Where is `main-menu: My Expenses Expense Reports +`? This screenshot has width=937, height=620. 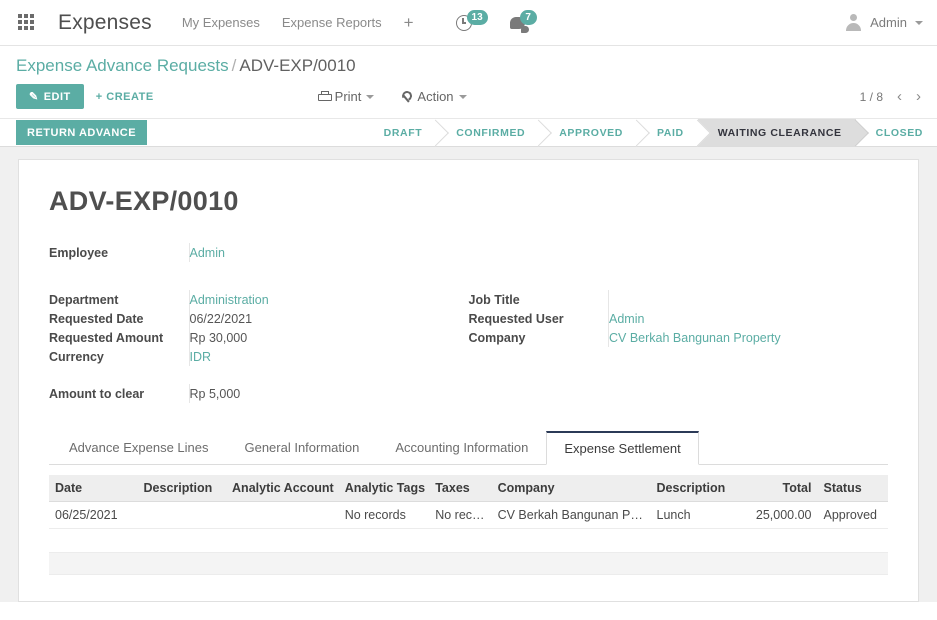 main-menu: My Expenses Expense Reports + is located at coordinates (298, 22).